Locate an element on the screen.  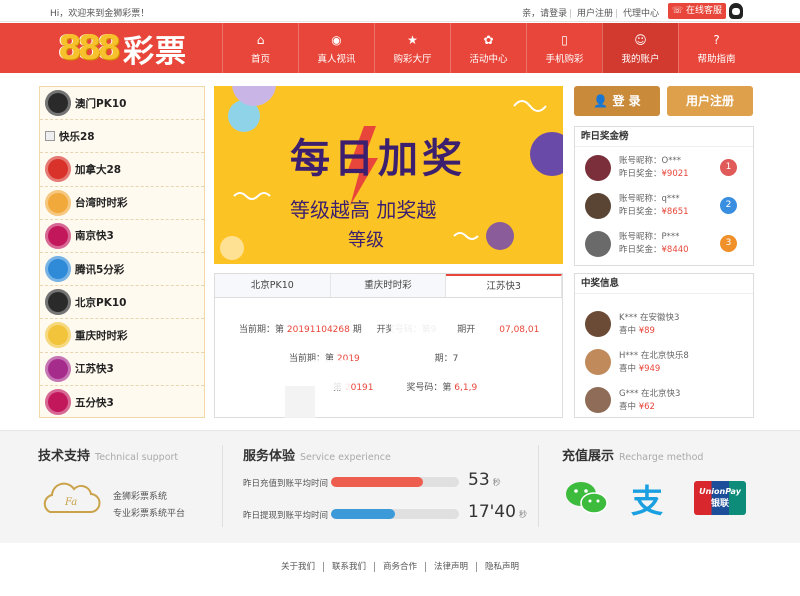
gift-icon: ✿ is located at coordinates (488, 40).